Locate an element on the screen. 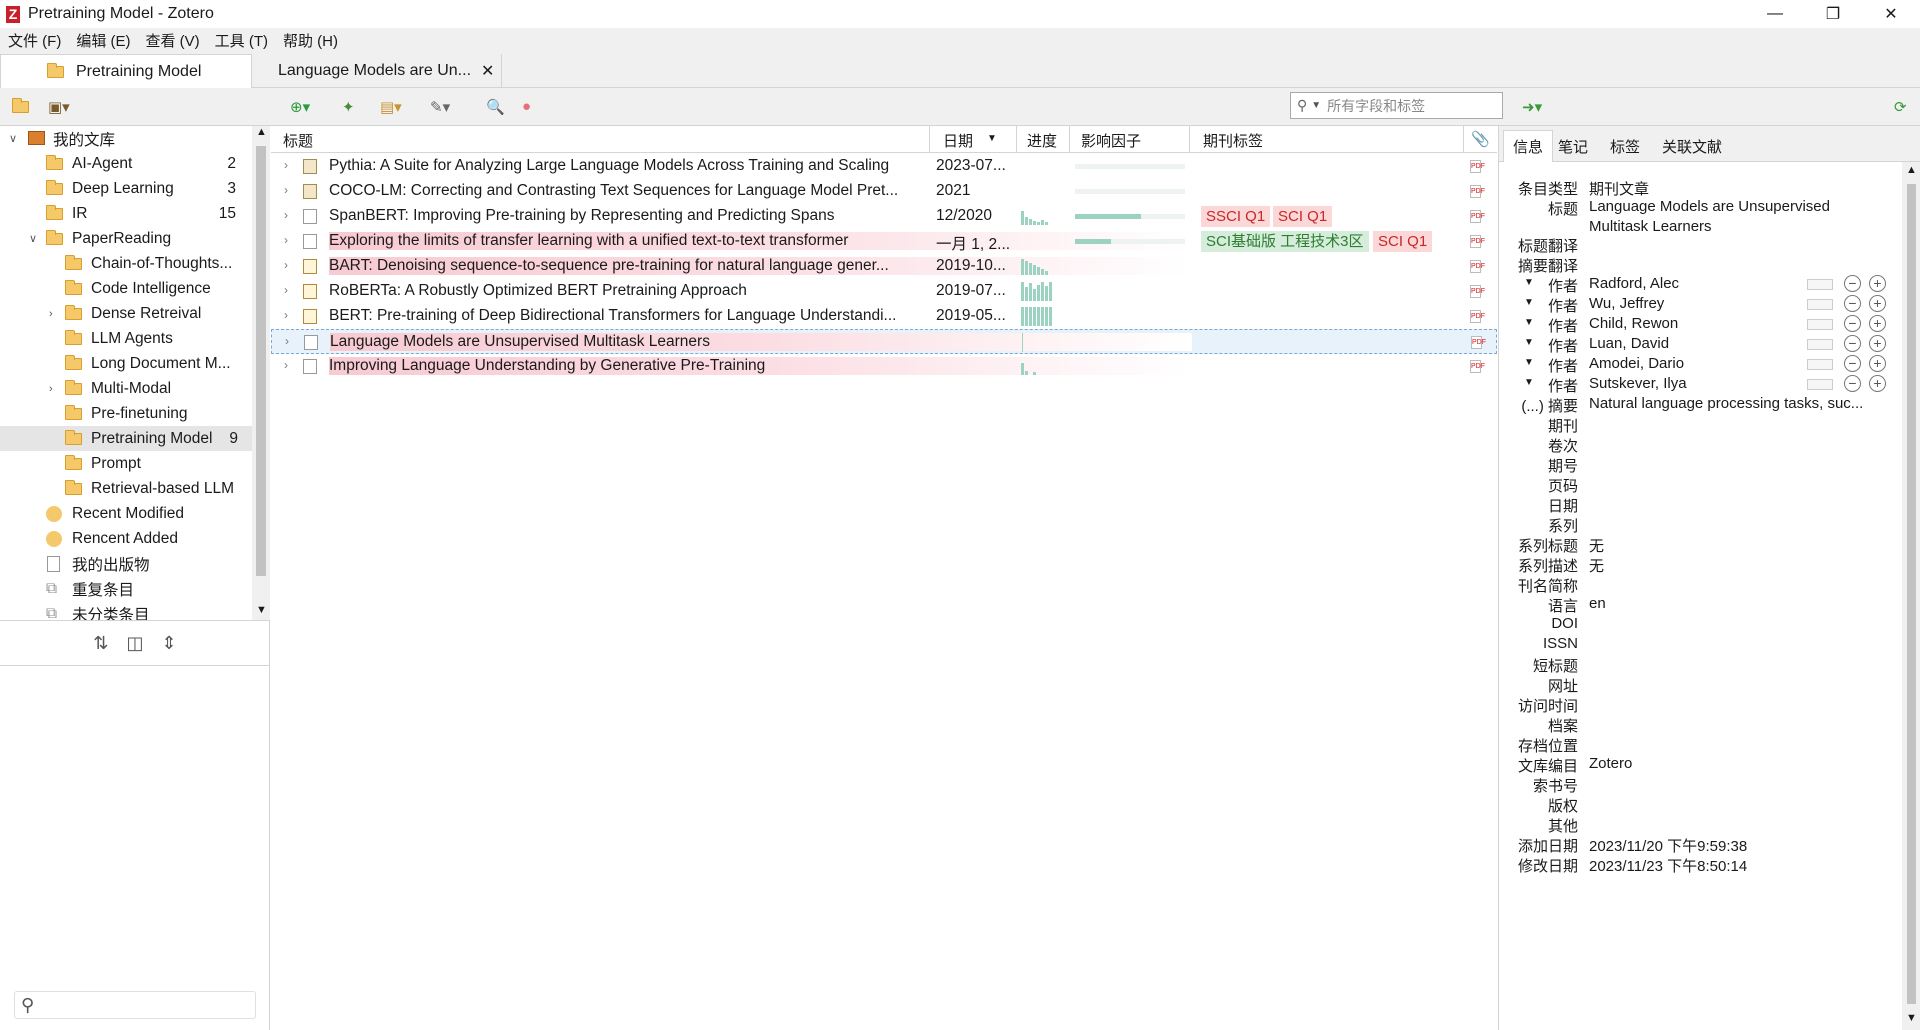 The width and height of the screenshot is (1920, 1030). collection-item: Deep Learning 3 is located at coordinates (126, 188).